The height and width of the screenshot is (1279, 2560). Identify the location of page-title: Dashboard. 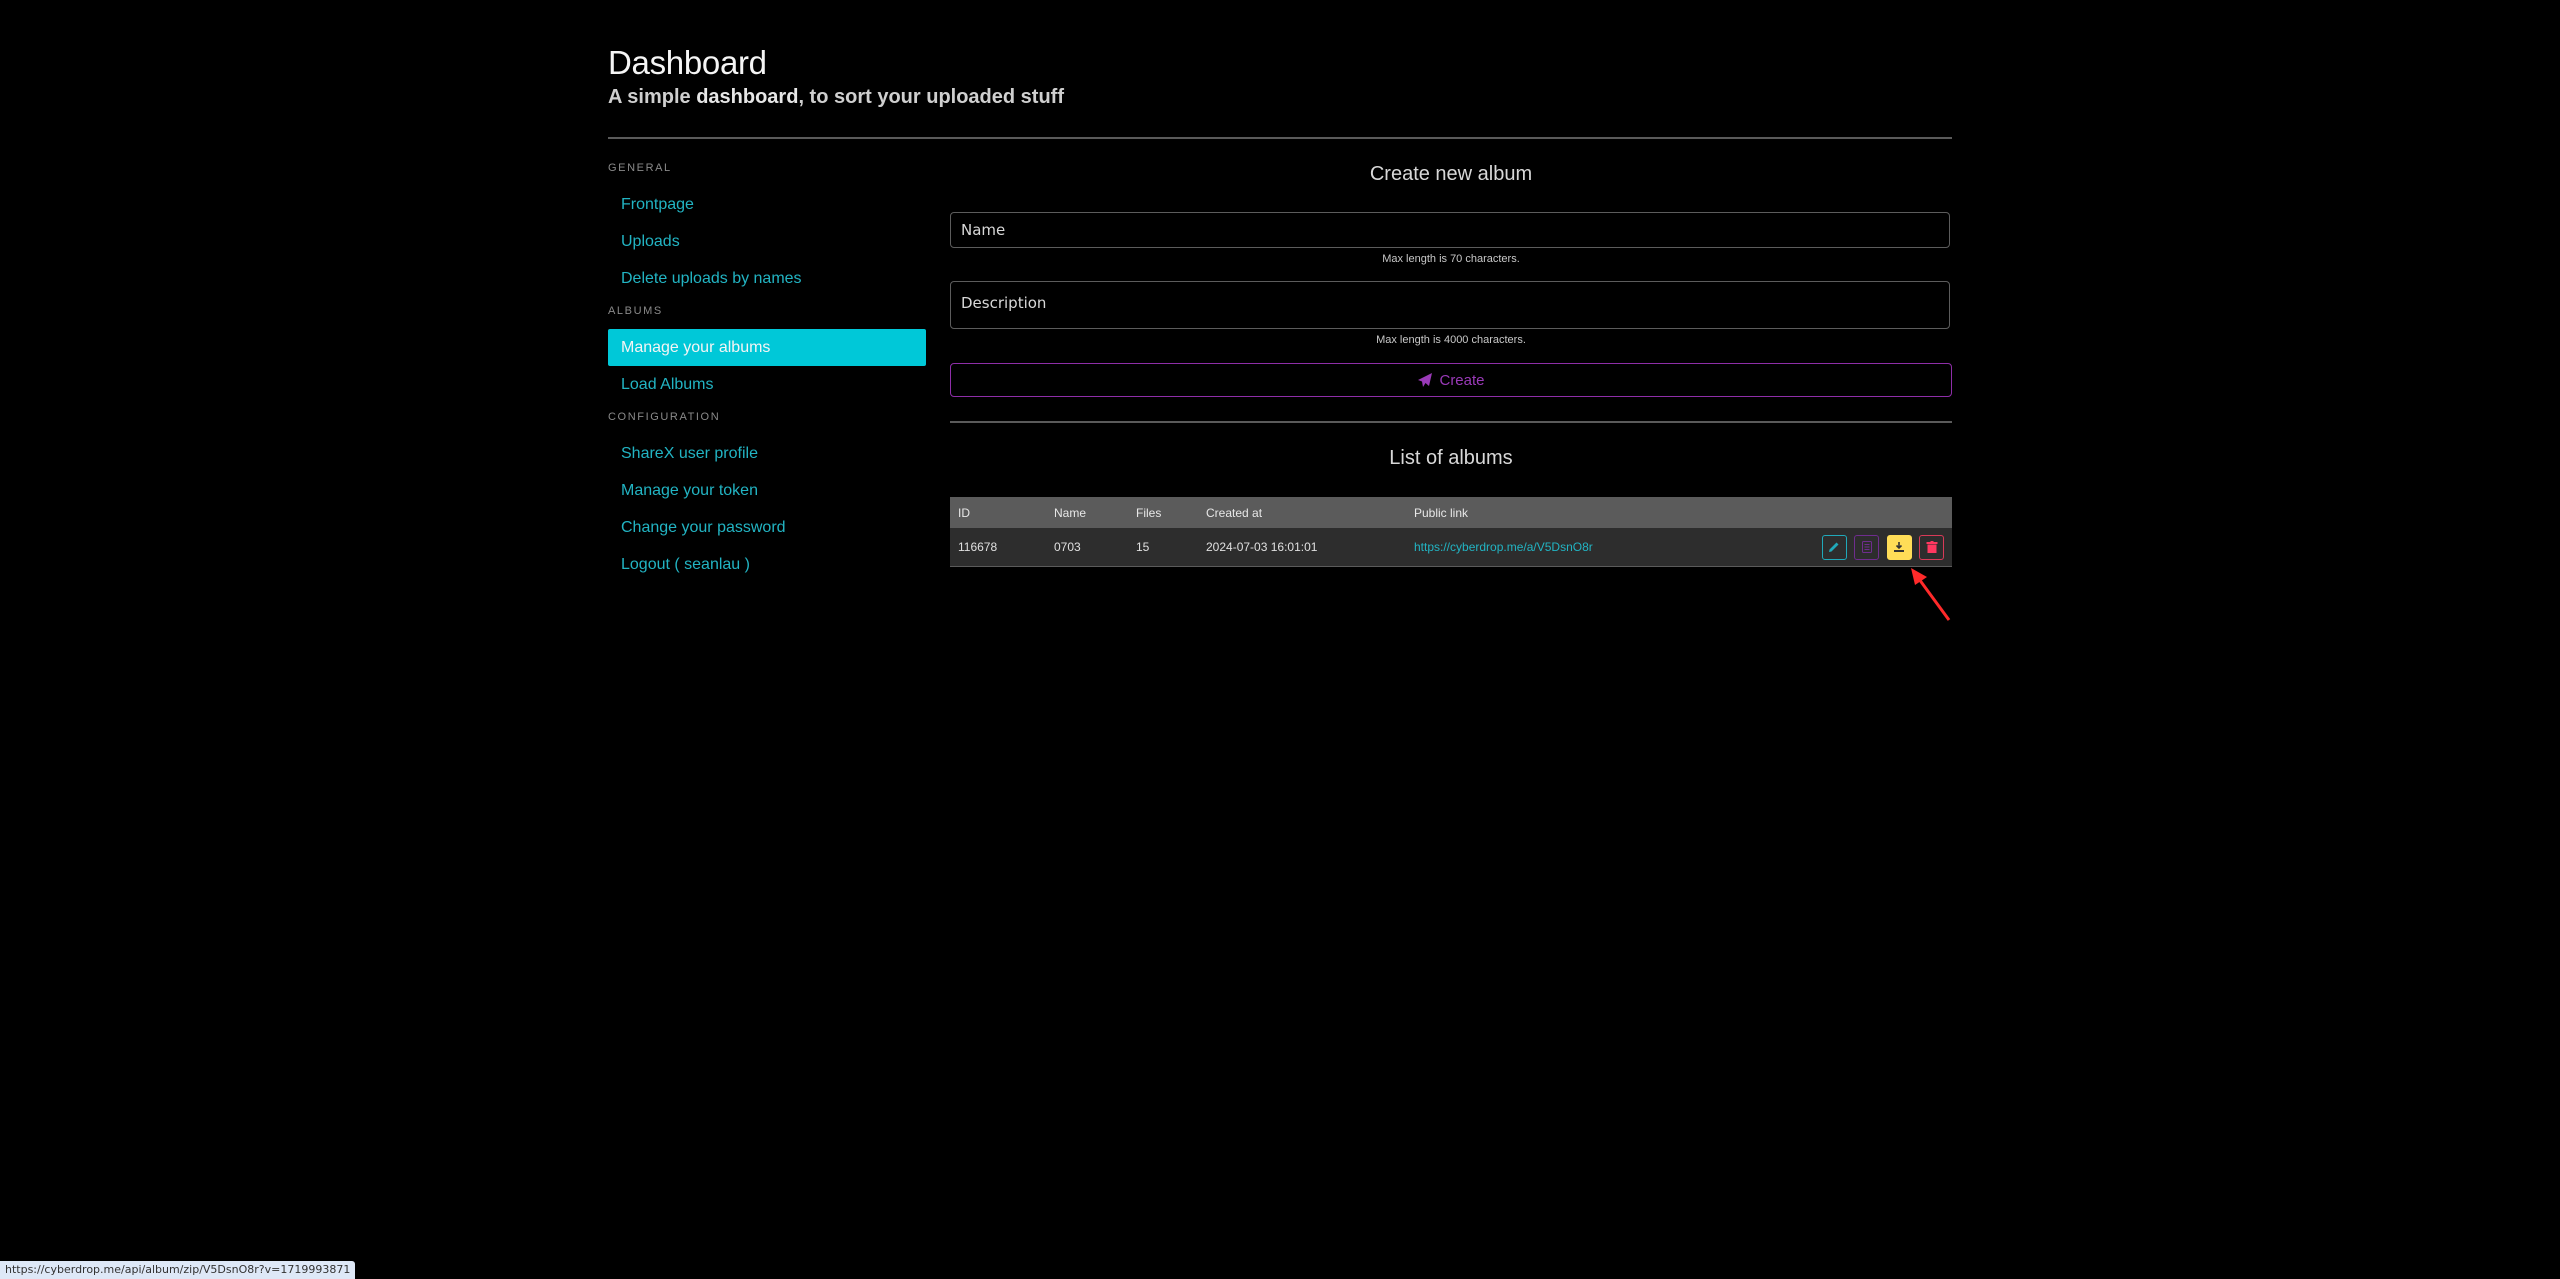
(687, 62).